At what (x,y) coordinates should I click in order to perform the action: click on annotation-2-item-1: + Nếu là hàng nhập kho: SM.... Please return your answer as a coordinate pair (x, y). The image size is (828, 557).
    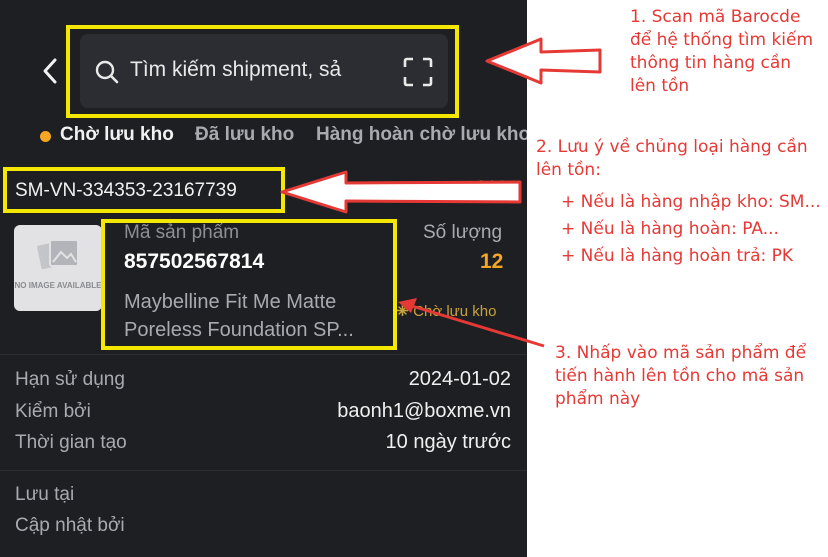
    Looking at the image, I should click on (691, 202).